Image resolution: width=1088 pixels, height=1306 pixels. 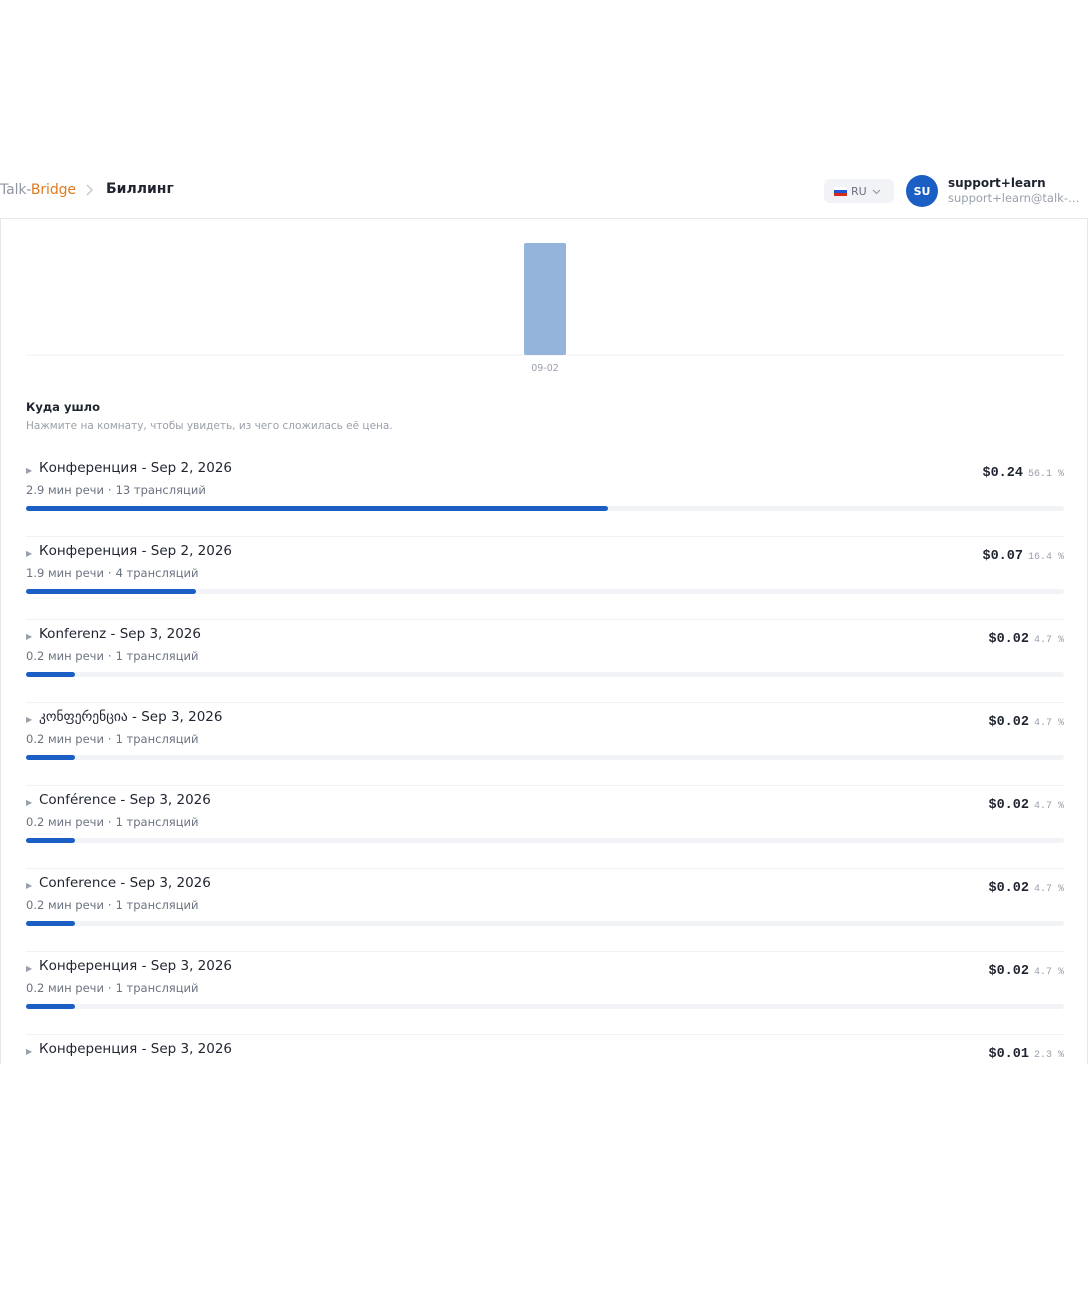 I want to click on language-code: RU, so click(x=859, y=191).